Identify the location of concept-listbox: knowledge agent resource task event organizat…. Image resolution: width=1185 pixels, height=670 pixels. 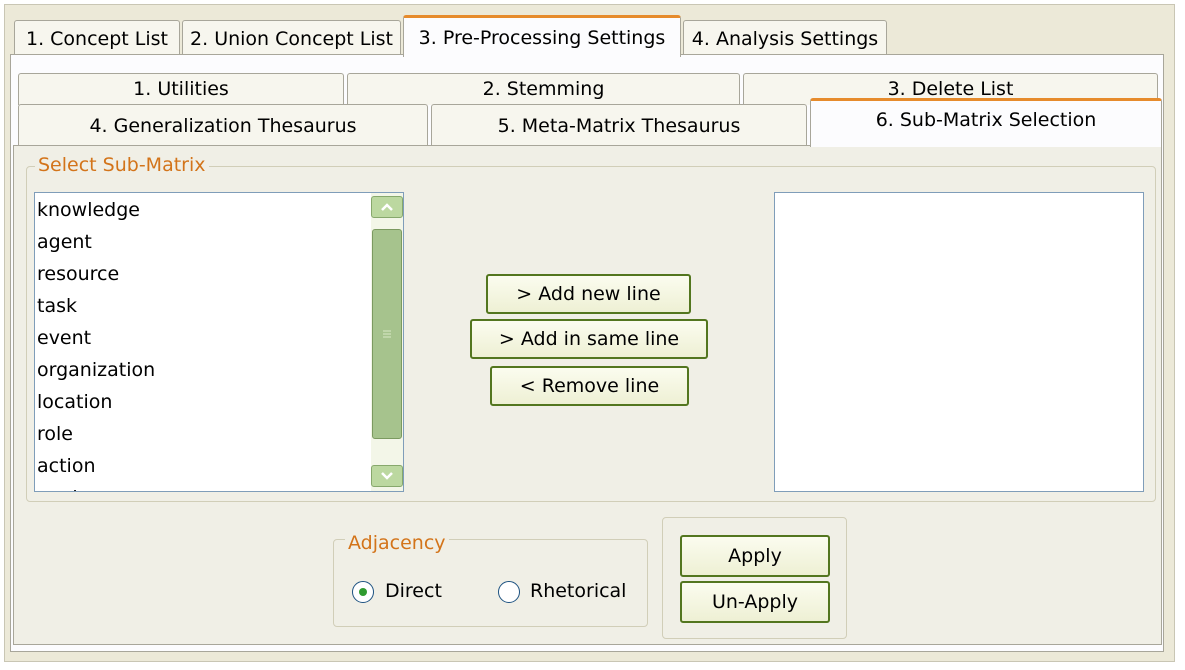
(219, 342).